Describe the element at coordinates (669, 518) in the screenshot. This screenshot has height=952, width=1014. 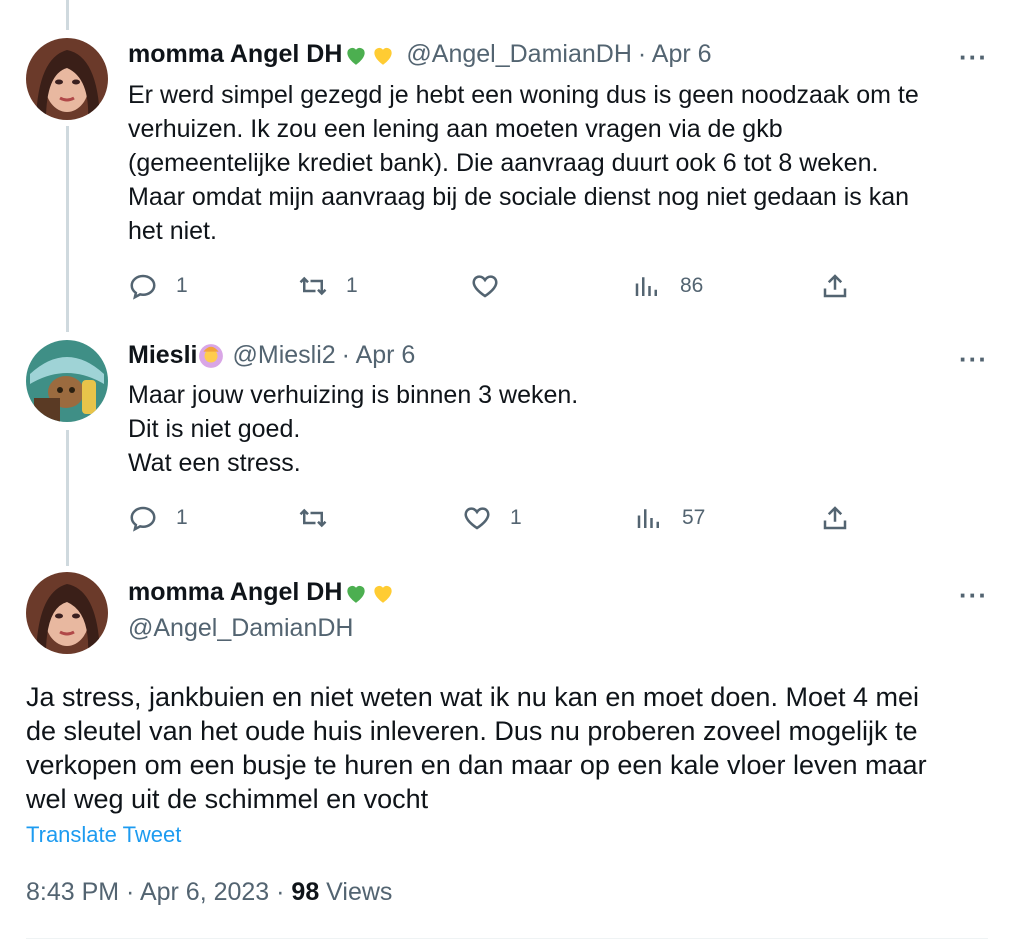
I see `views-button: 57` at that location.